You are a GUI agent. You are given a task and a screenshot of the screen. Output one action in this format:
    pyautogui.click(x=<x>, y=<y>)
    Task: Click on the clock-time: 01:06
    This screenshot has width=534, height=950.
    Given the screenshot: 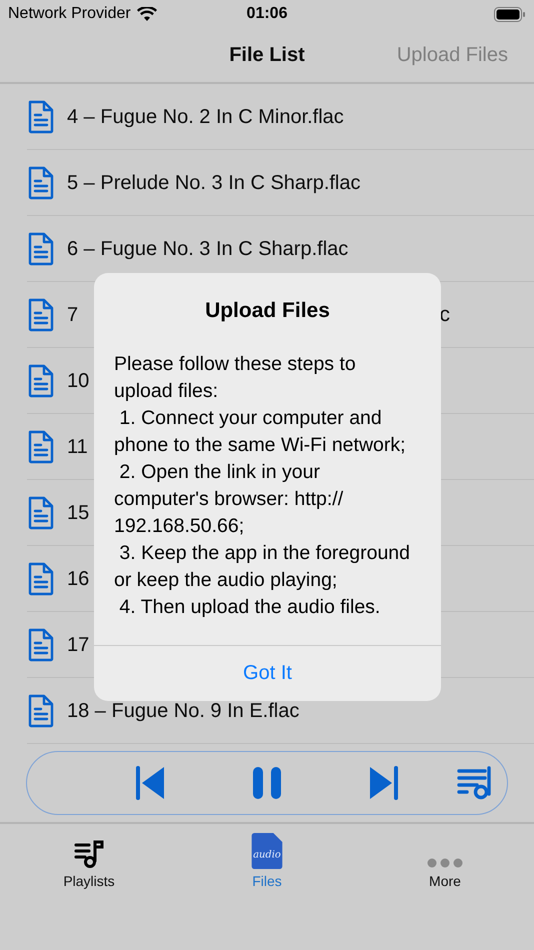 What is the action you would take?
    pyautogui.click(x=267, y=14)
    